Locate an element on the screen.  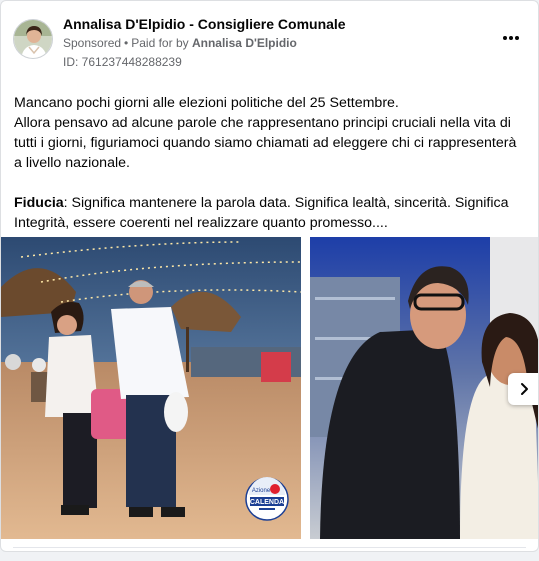
campaign-logo-badge: Azione CALENDA is located at coordinates (267, 499).